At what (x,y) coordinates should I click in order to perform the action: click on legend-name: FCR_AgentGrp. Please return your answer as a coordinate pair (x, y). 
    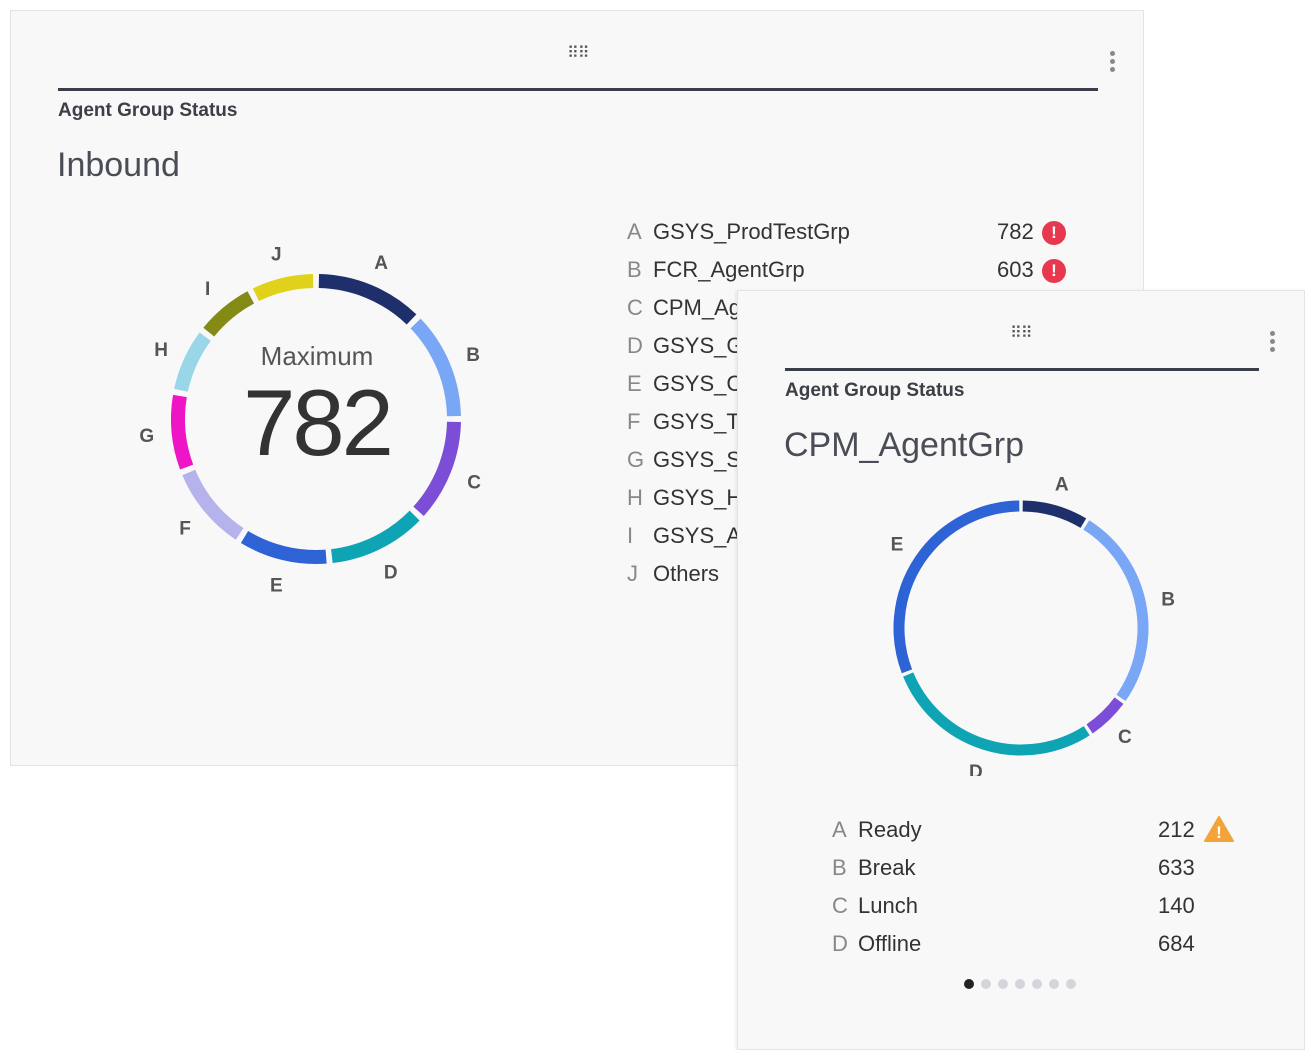
    Looking at the image, I should click on (729, 269).